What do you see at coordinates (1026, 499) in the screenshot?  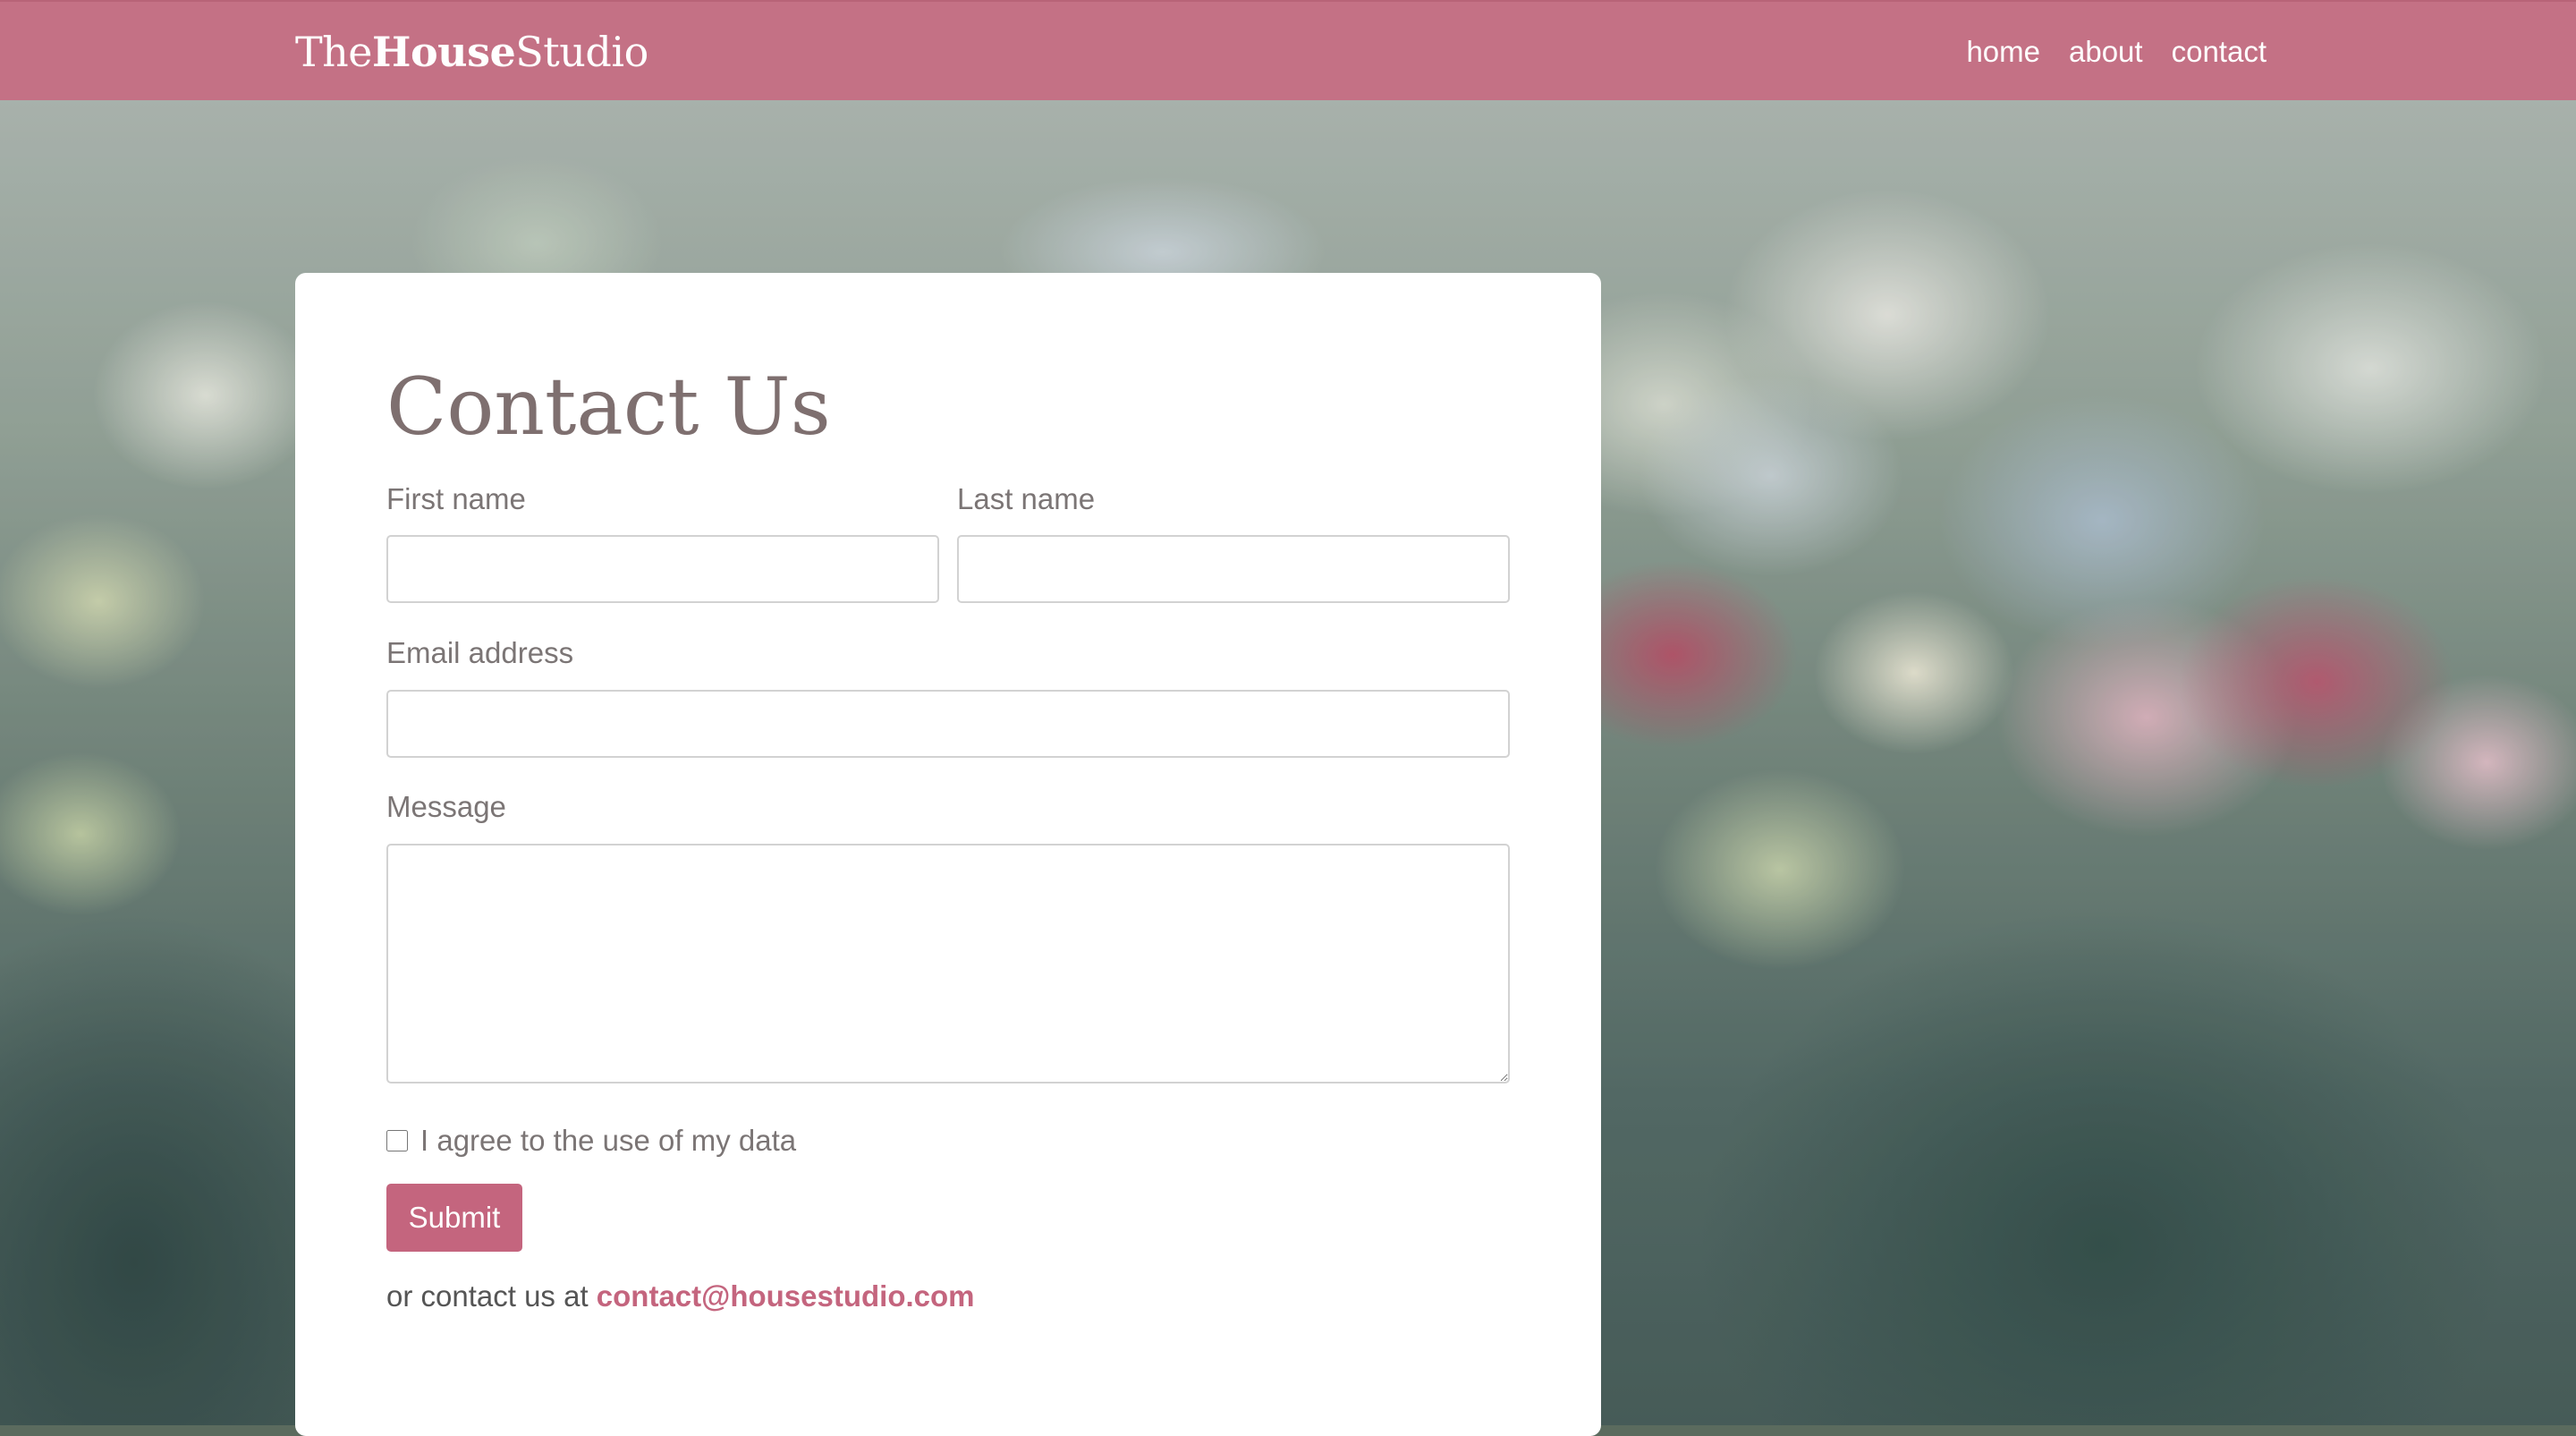 I see `last-name-label: Last name` at bounding box center [1026, 499].